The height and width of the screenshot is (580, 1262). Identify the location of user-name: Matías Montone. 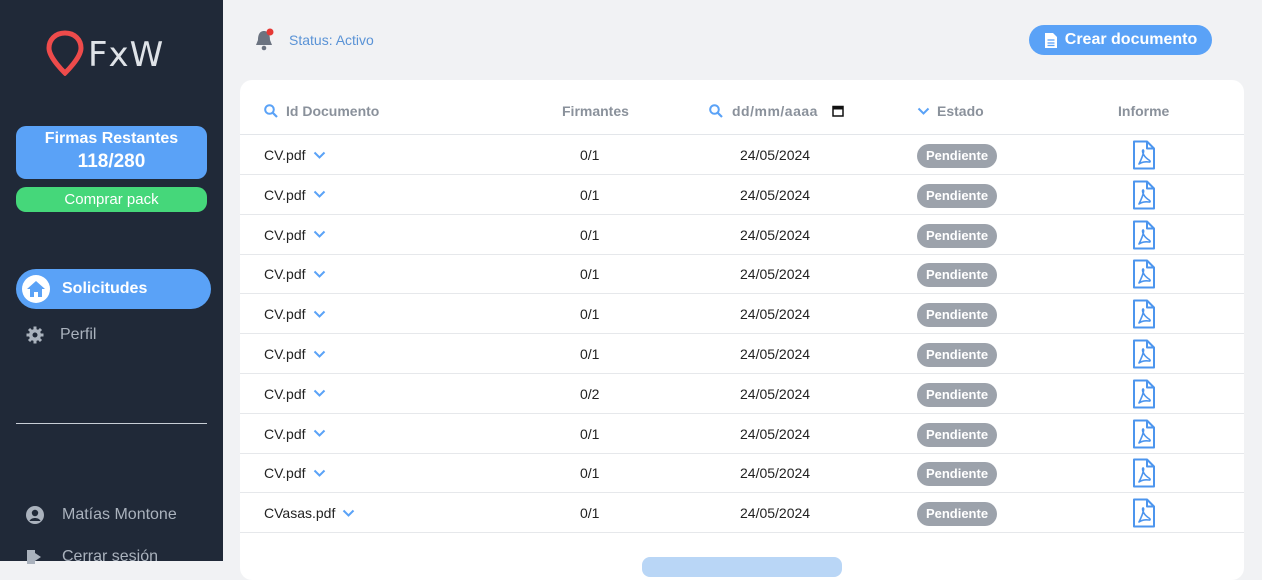
(119, 514).